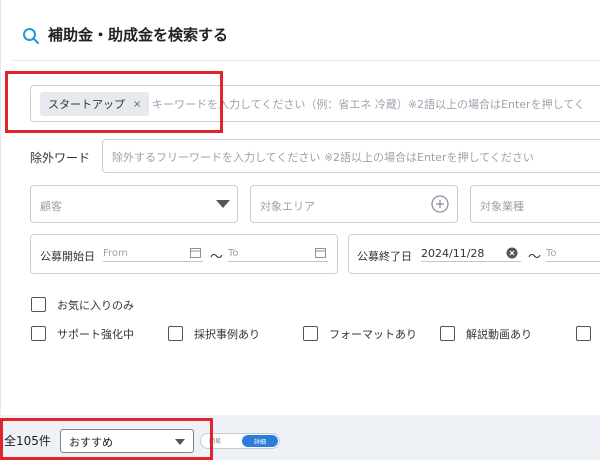  What do you see at coordinates (502, 206) in the screenshot?
I see `industry-placeholder: 対象業種` at bounding box center [502, 206].